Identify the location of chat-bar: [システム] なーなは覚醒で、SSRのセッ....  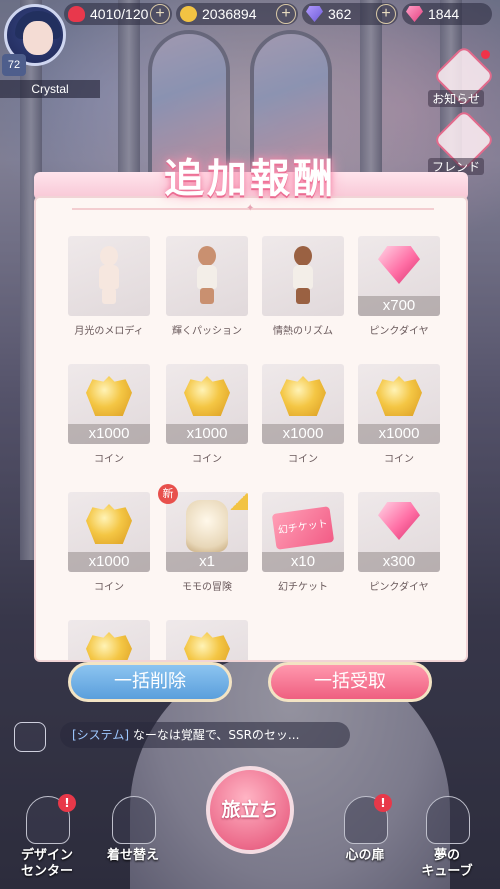
(205, 735).